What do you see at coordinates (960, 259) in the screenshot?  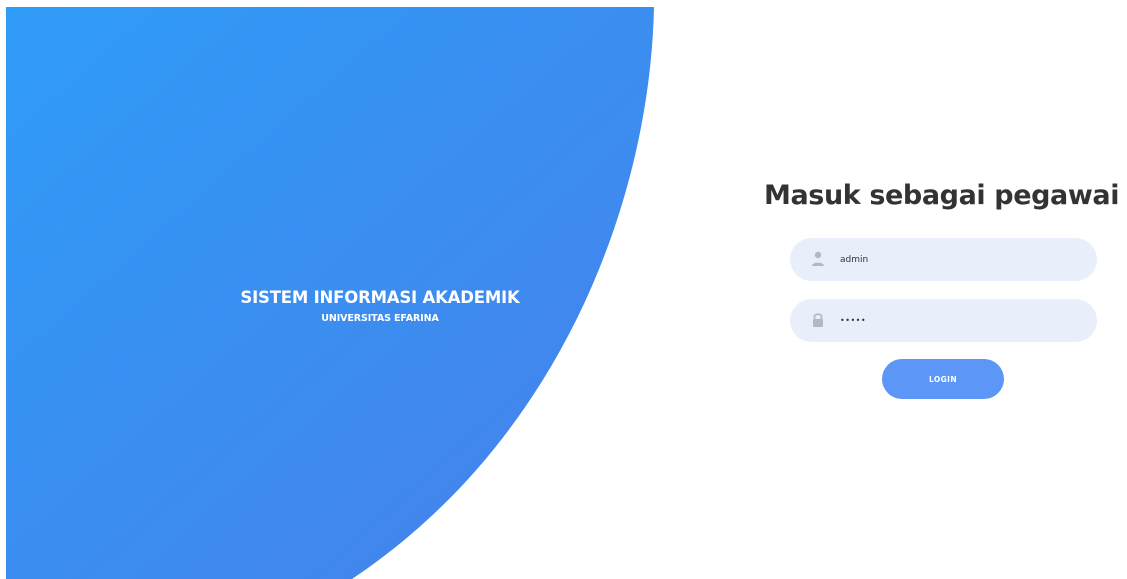 I see `username-input` at bounding box center [960, 259].